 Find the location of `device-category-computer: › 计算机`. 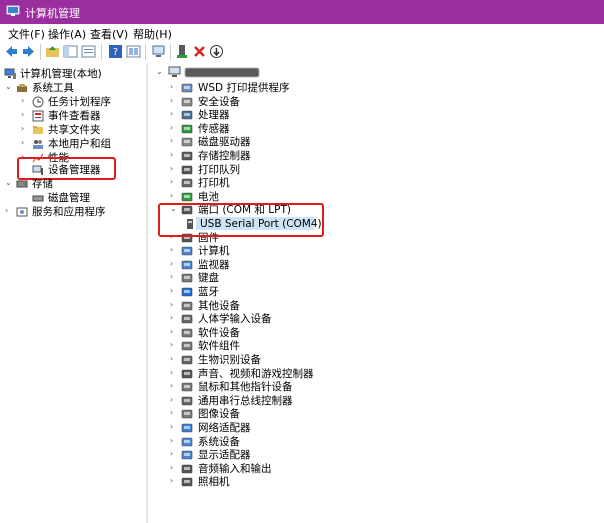

device-category-computer: › 计算机 is located at coordinates (380, 251).